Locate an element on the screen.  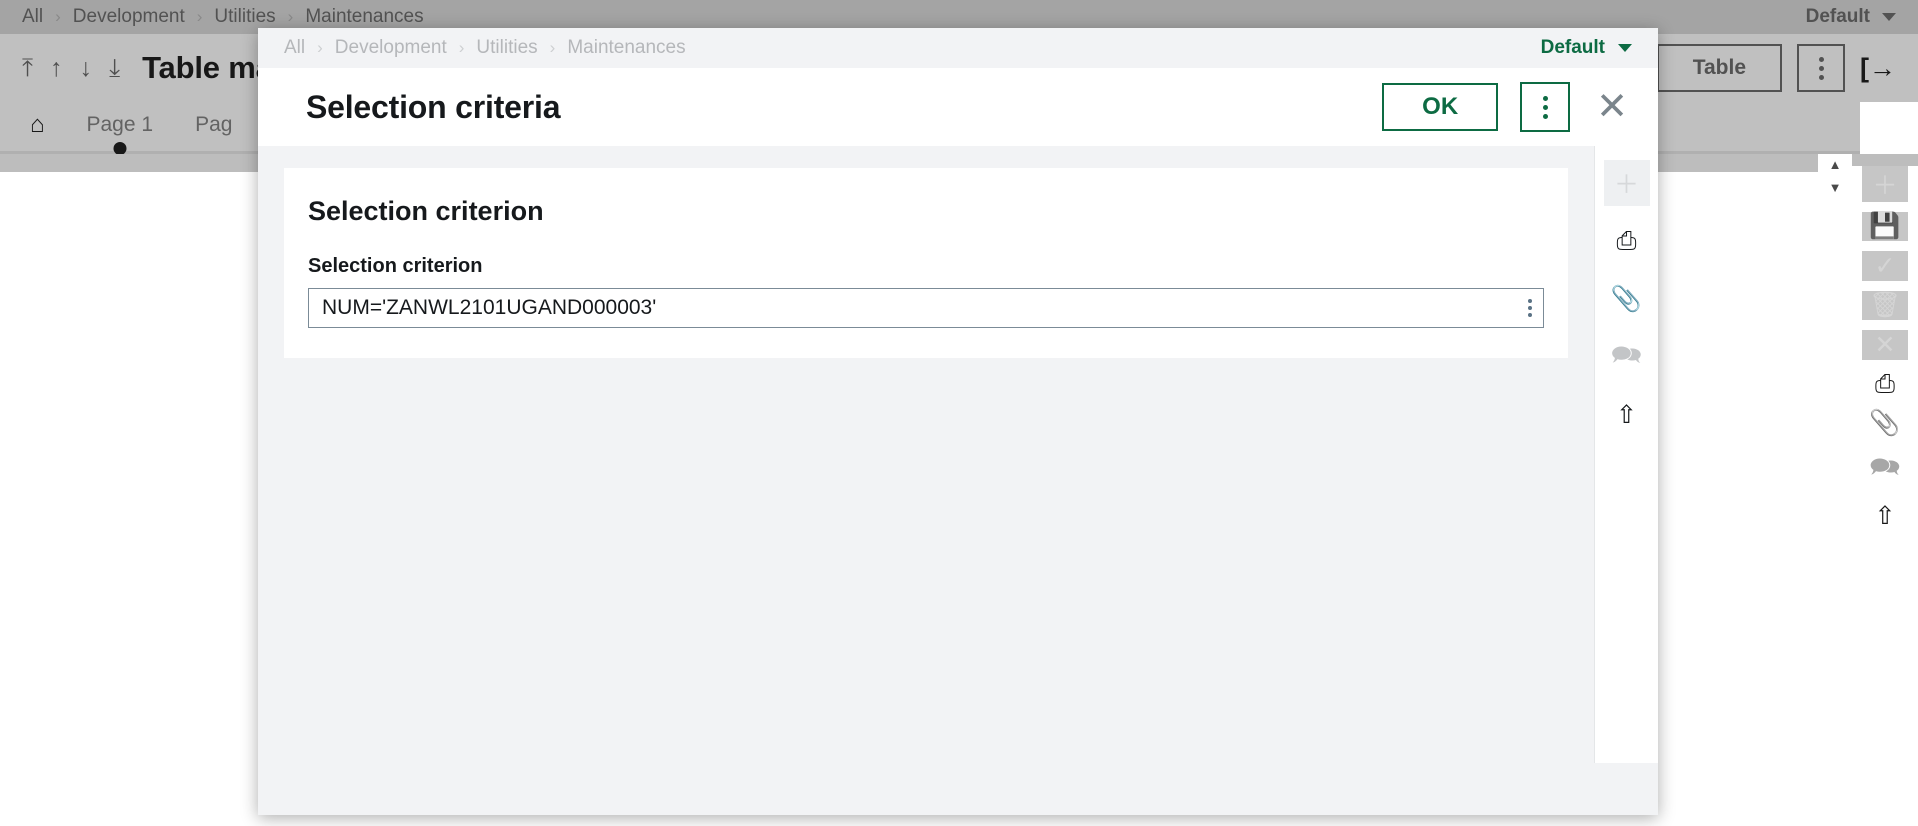
dialog-actions: OK ✕ is located at coordinates (1507, 107).